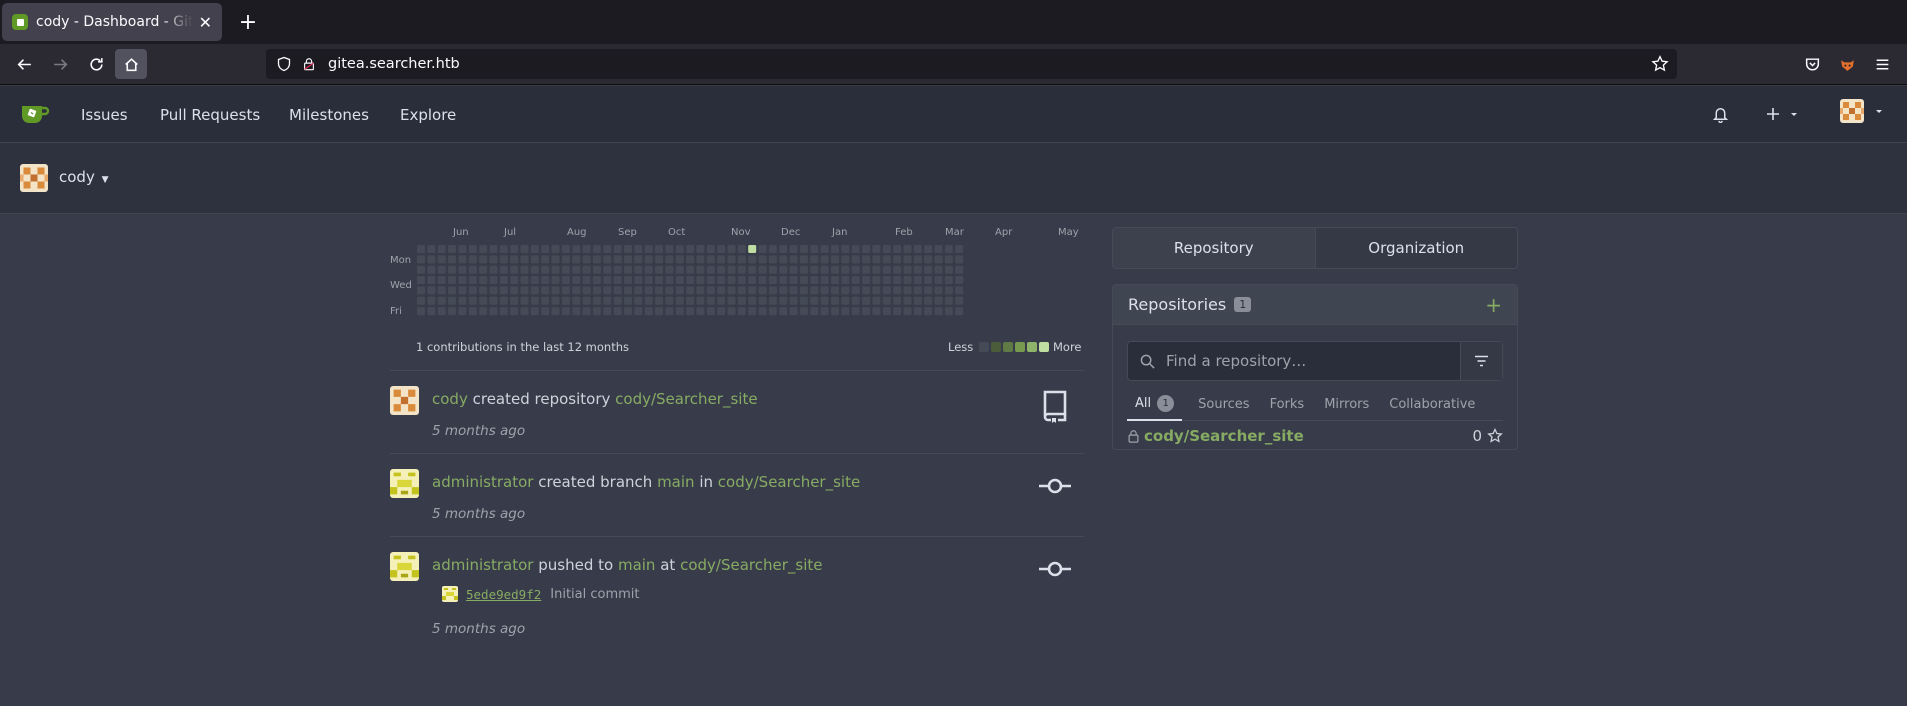  I want to click on nav-pull-requests: Pull Requests, so click(210, 114).